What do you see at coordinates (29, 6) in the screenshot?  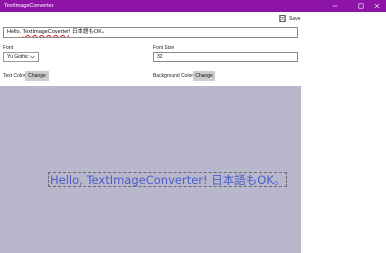 I see `window-title: TextImageConverter` at bounding box center [29, 6].